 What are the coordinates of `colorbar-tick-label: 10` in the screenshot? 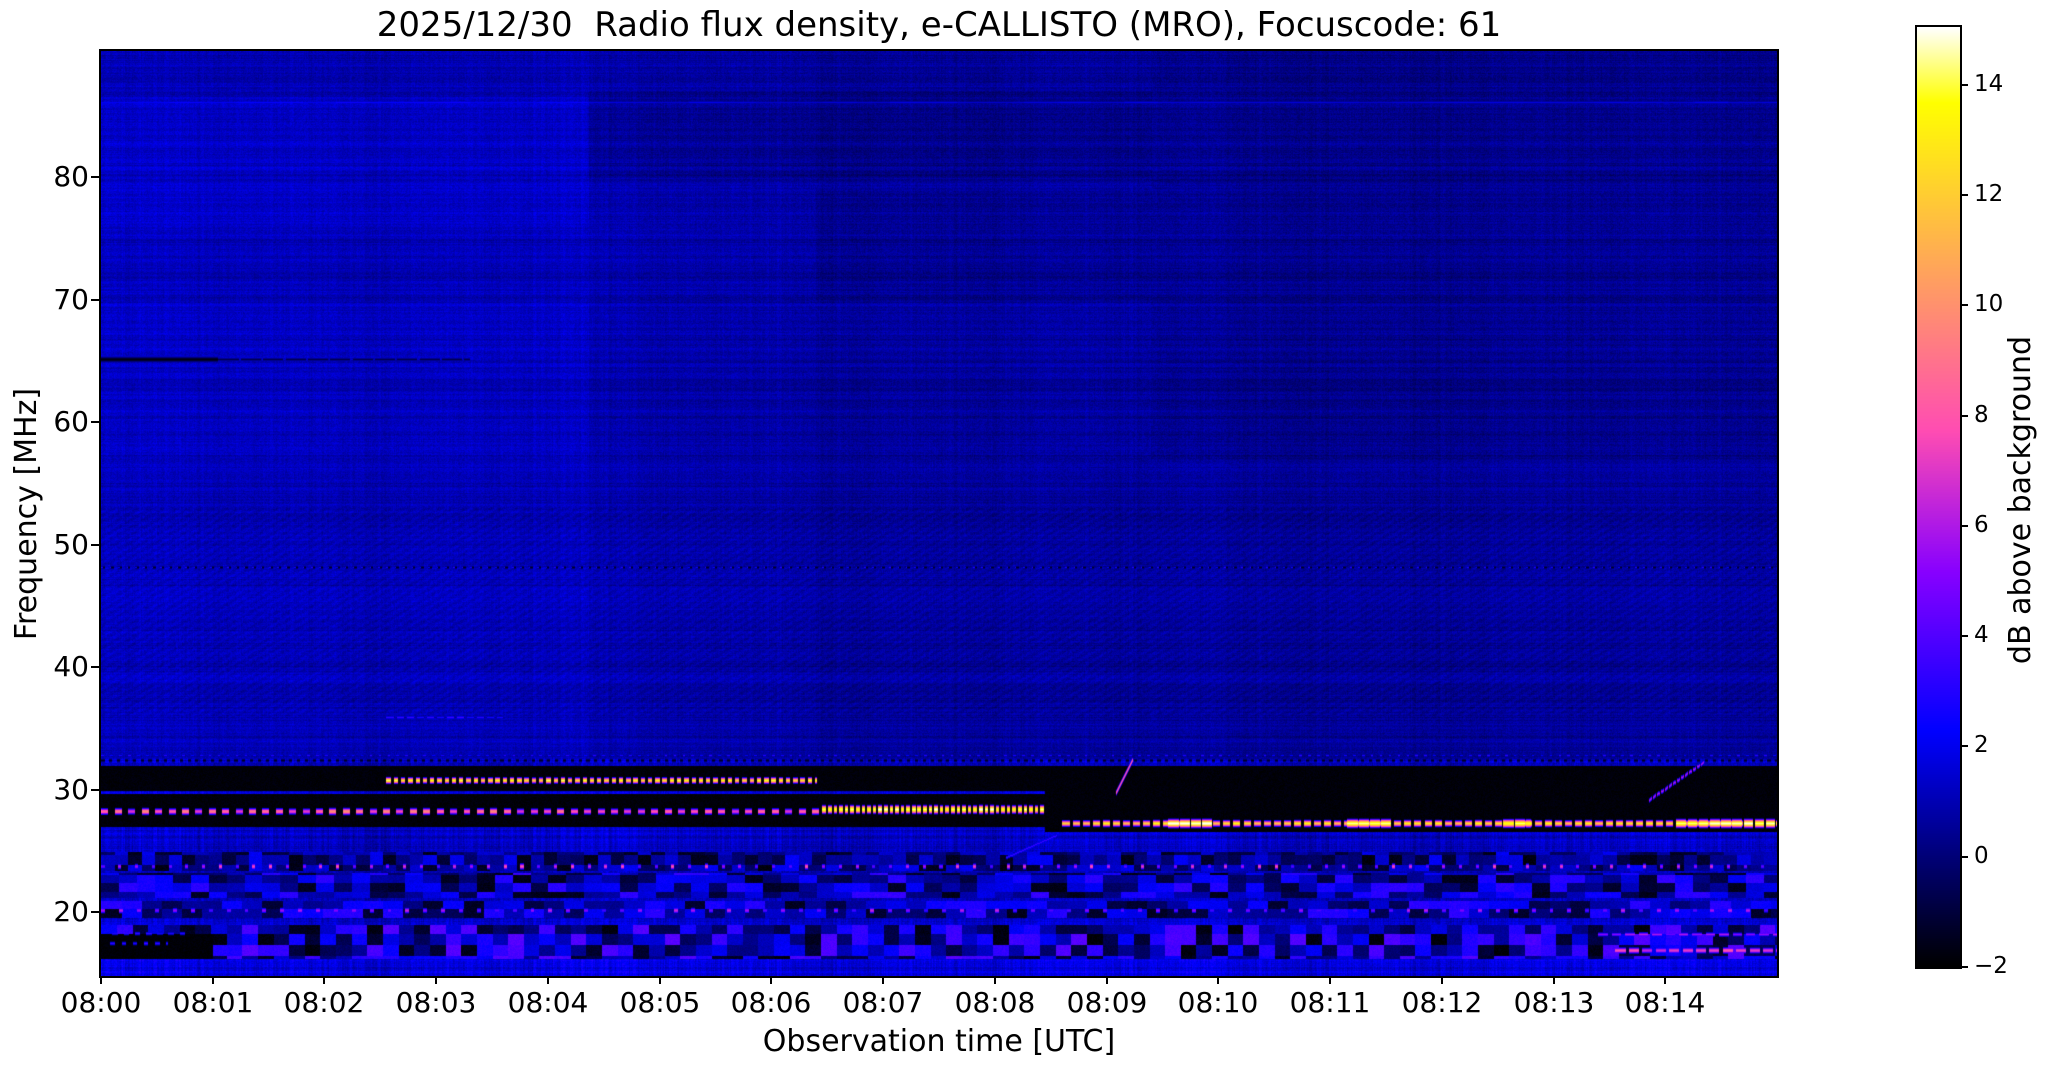 It's located at (1989, 304).